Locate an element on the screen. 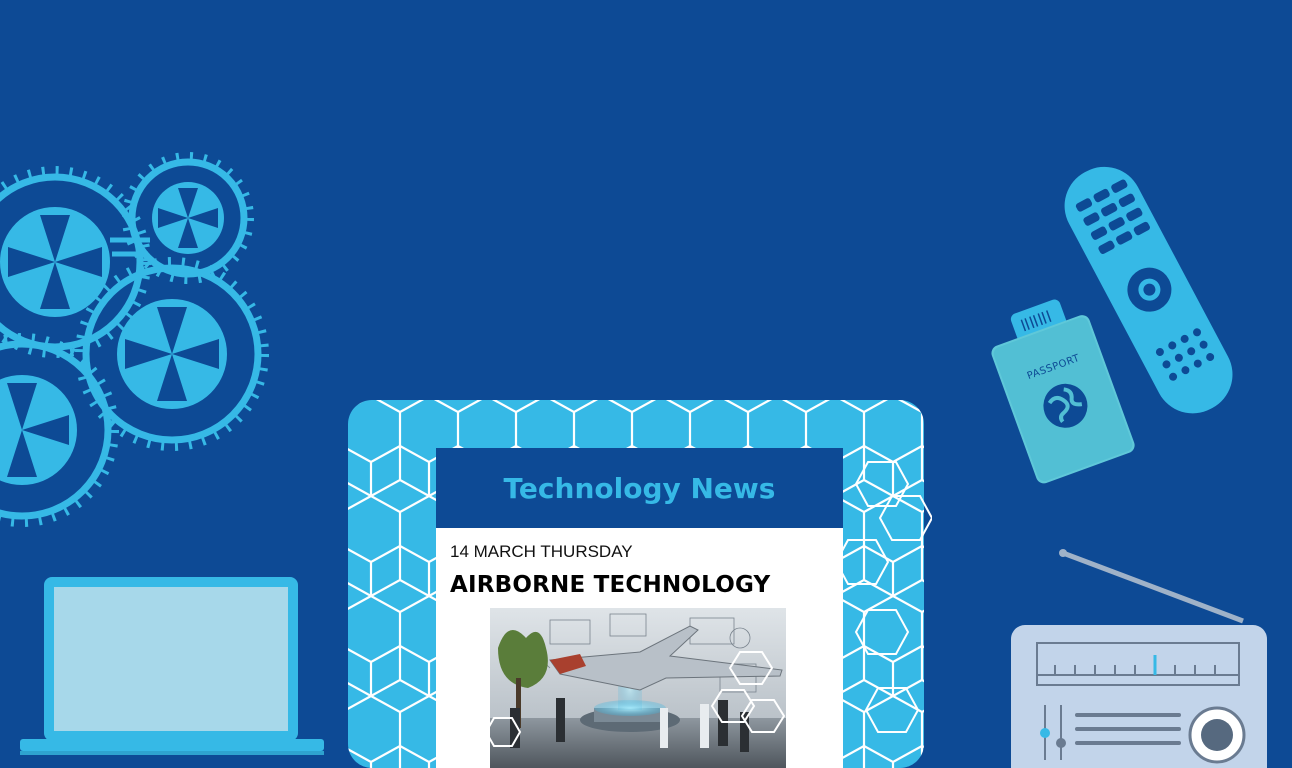 Image resolution: width=1292 pixels, height=768 pixels. laptop-illustration is located at coordinates (172, 666).